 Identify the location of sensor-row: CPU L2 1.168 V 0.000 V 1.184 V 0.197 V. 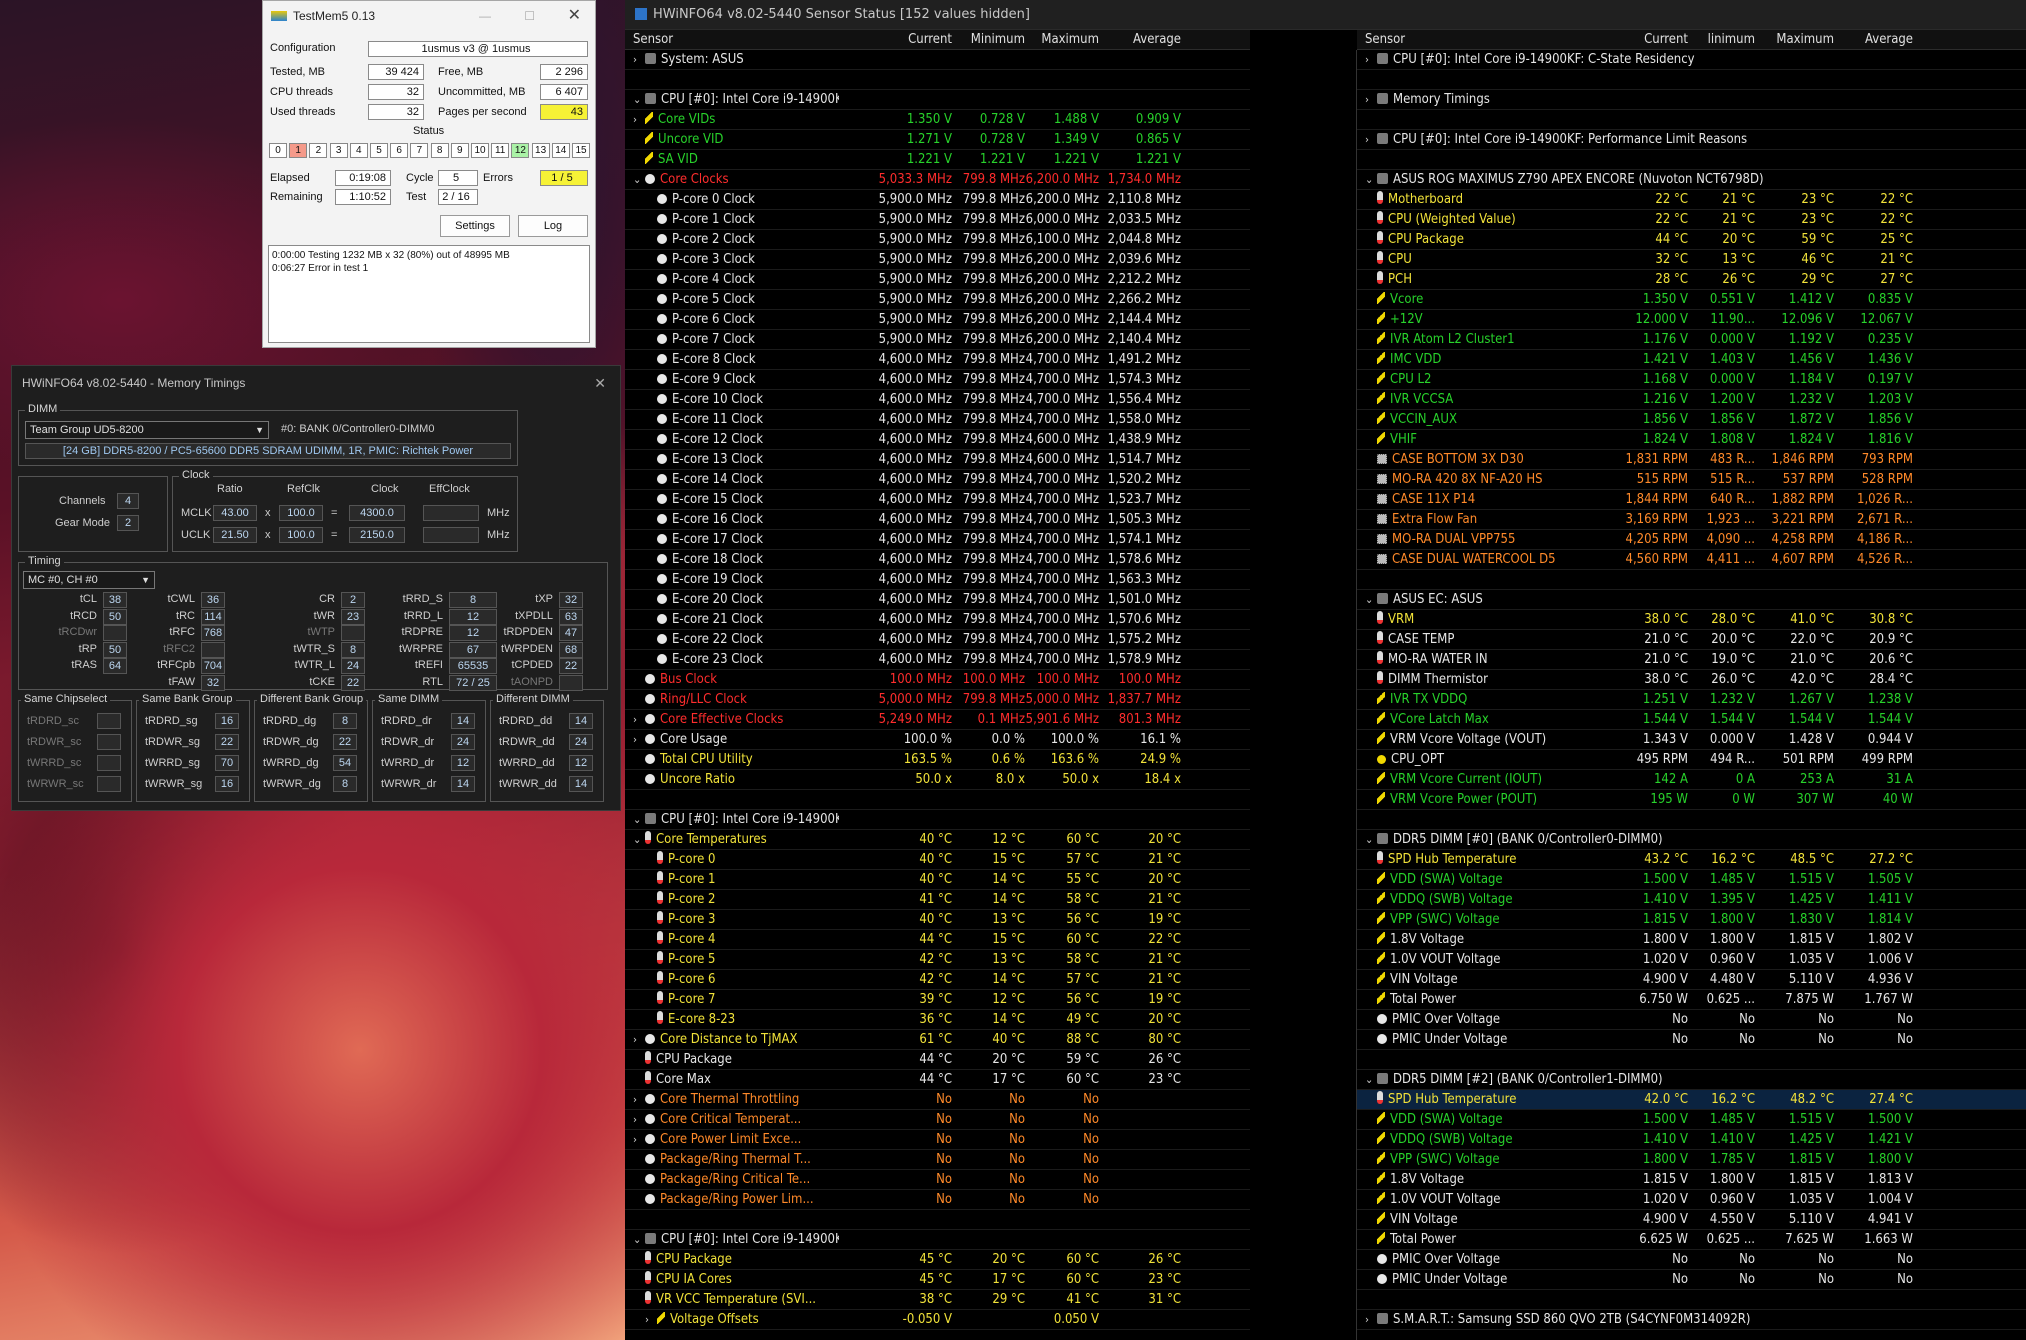
(1691, 380).